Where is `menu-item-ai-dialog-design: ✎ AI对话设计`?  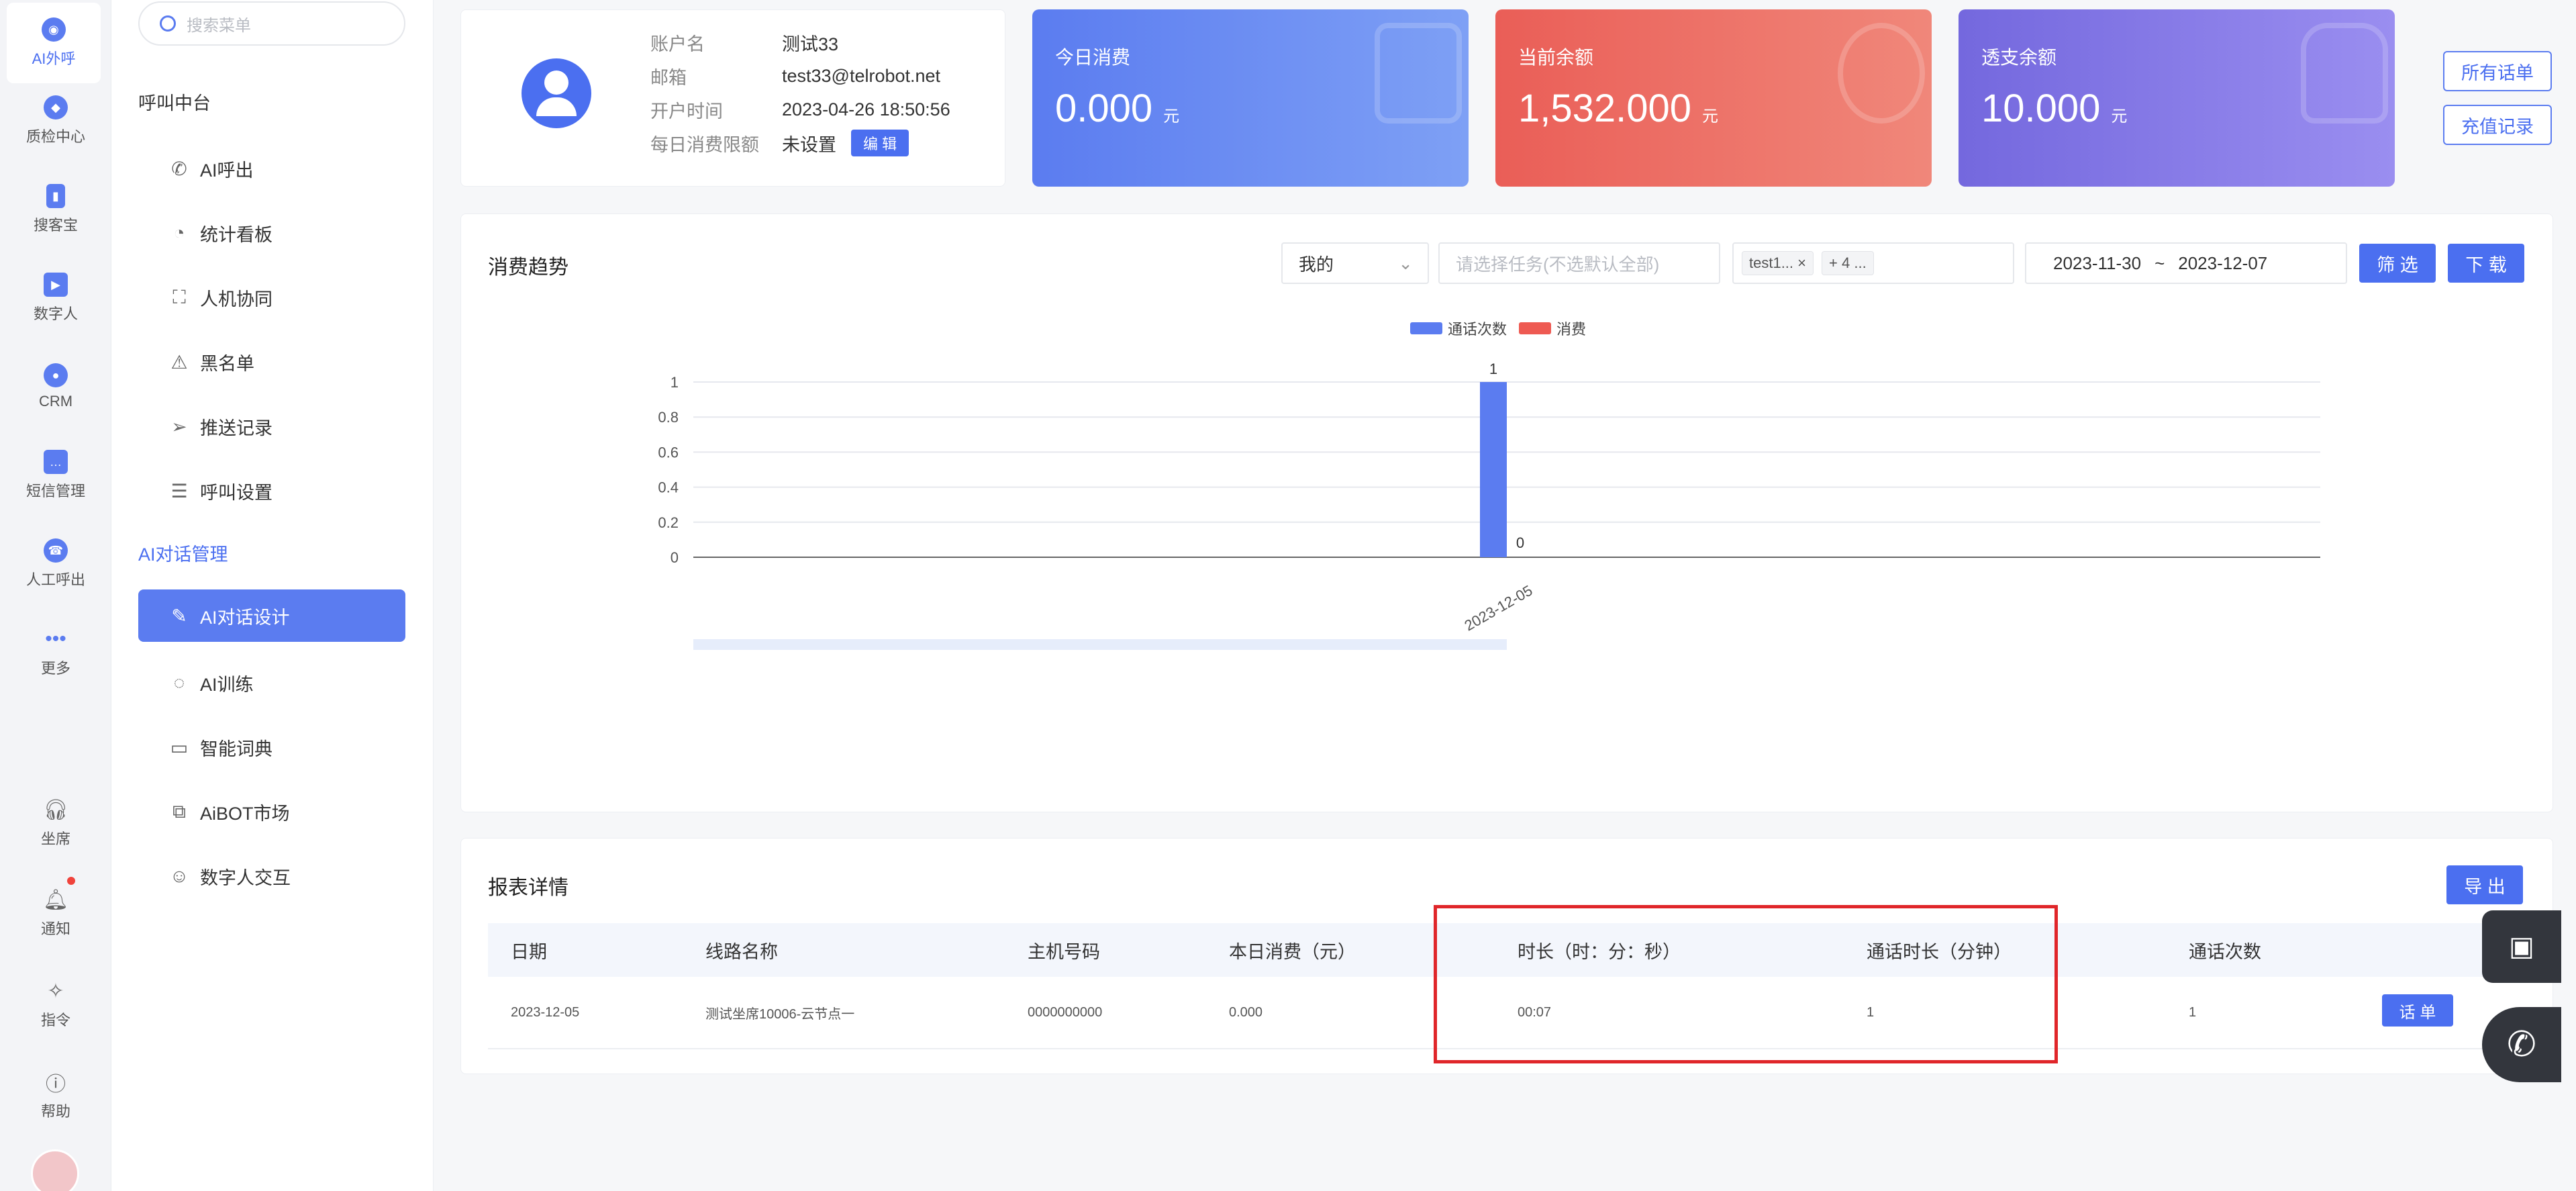
menu-item-ai-dialog-design: ✎ AI对话设计 is located at coordinates (271, 615).